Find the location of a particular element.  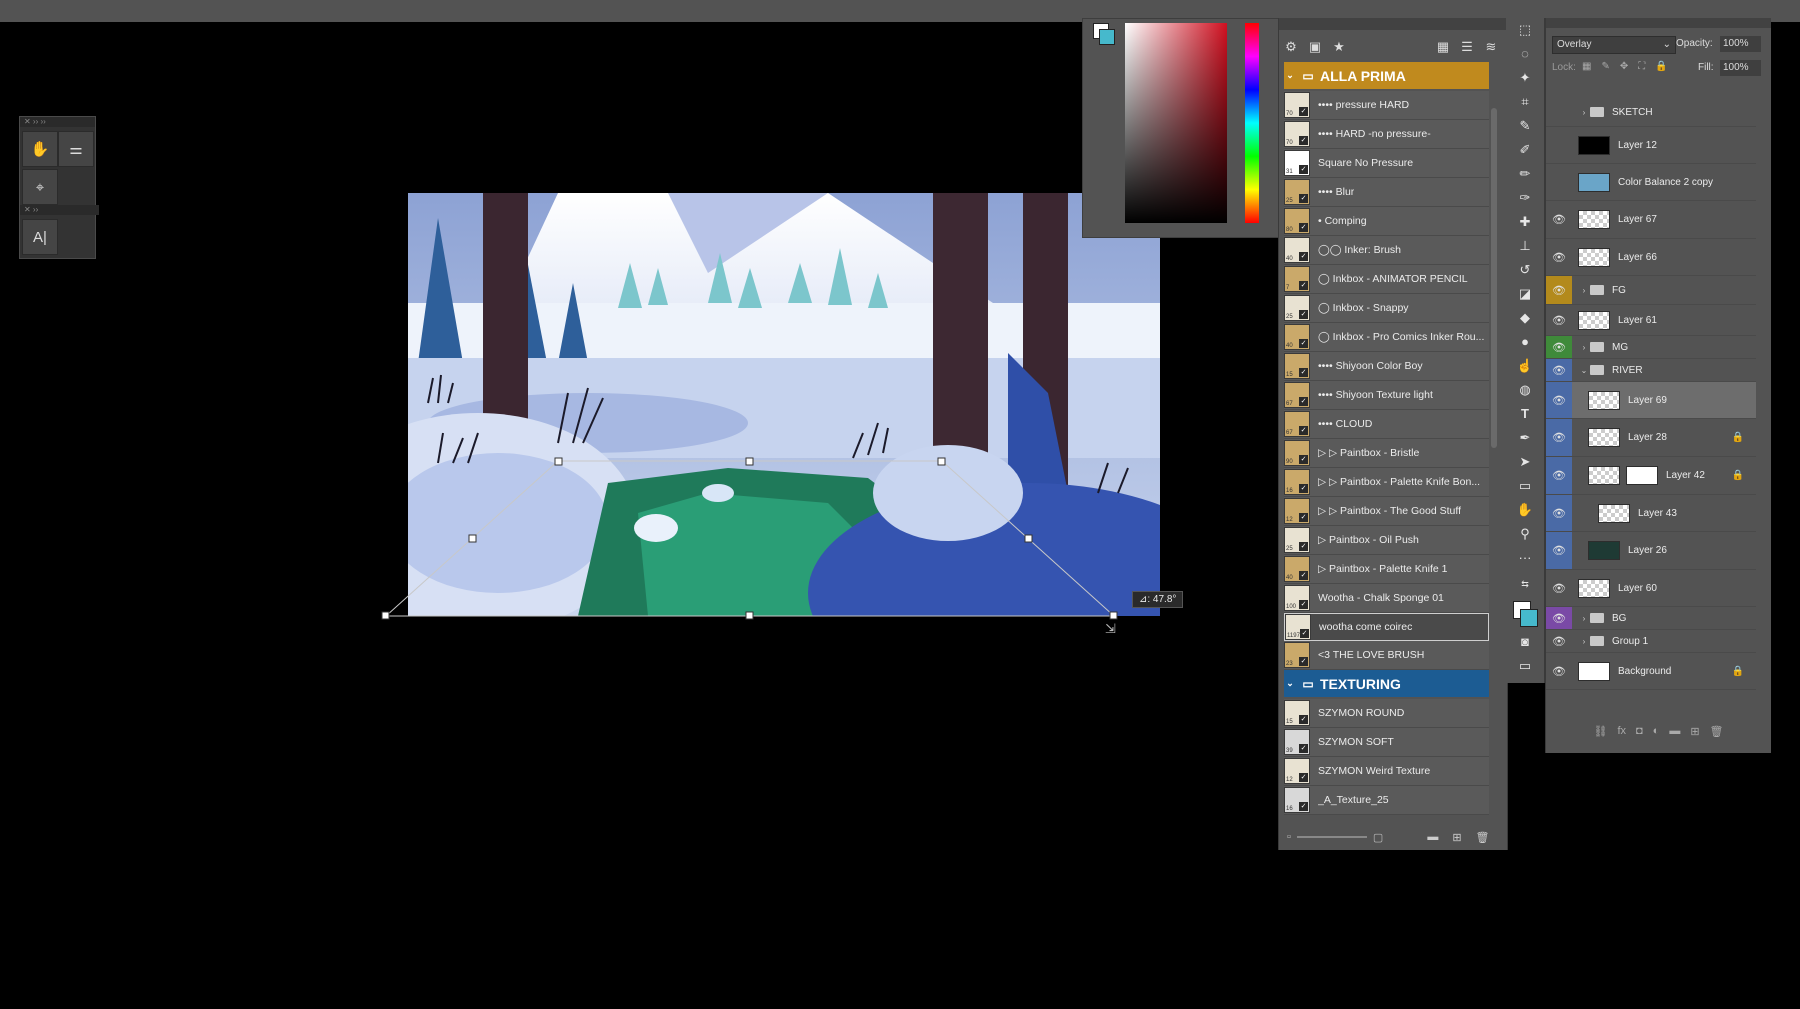

brush-preset-row: 39 ✓ SZYMON SOFT is located at coordinates (1386, 742).